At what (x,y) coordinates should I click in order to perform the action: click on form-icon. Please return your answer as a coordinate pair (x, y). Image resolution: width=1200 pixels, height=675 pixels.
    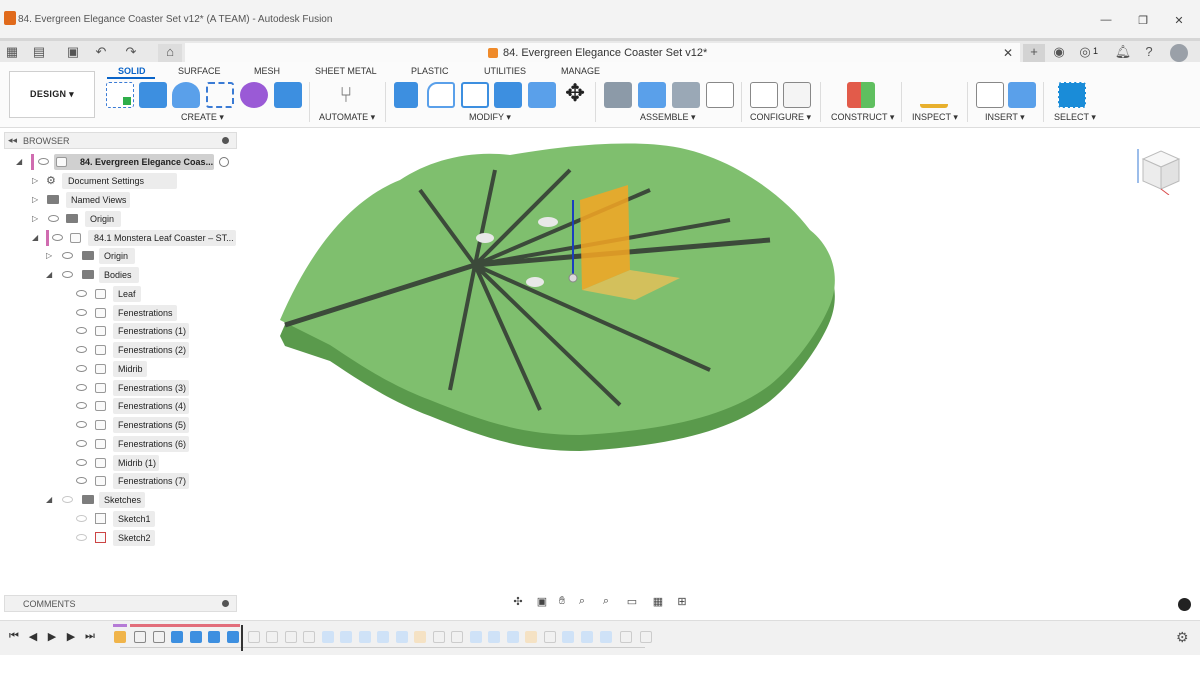
    Looking at the image, I should click on (254, 95).